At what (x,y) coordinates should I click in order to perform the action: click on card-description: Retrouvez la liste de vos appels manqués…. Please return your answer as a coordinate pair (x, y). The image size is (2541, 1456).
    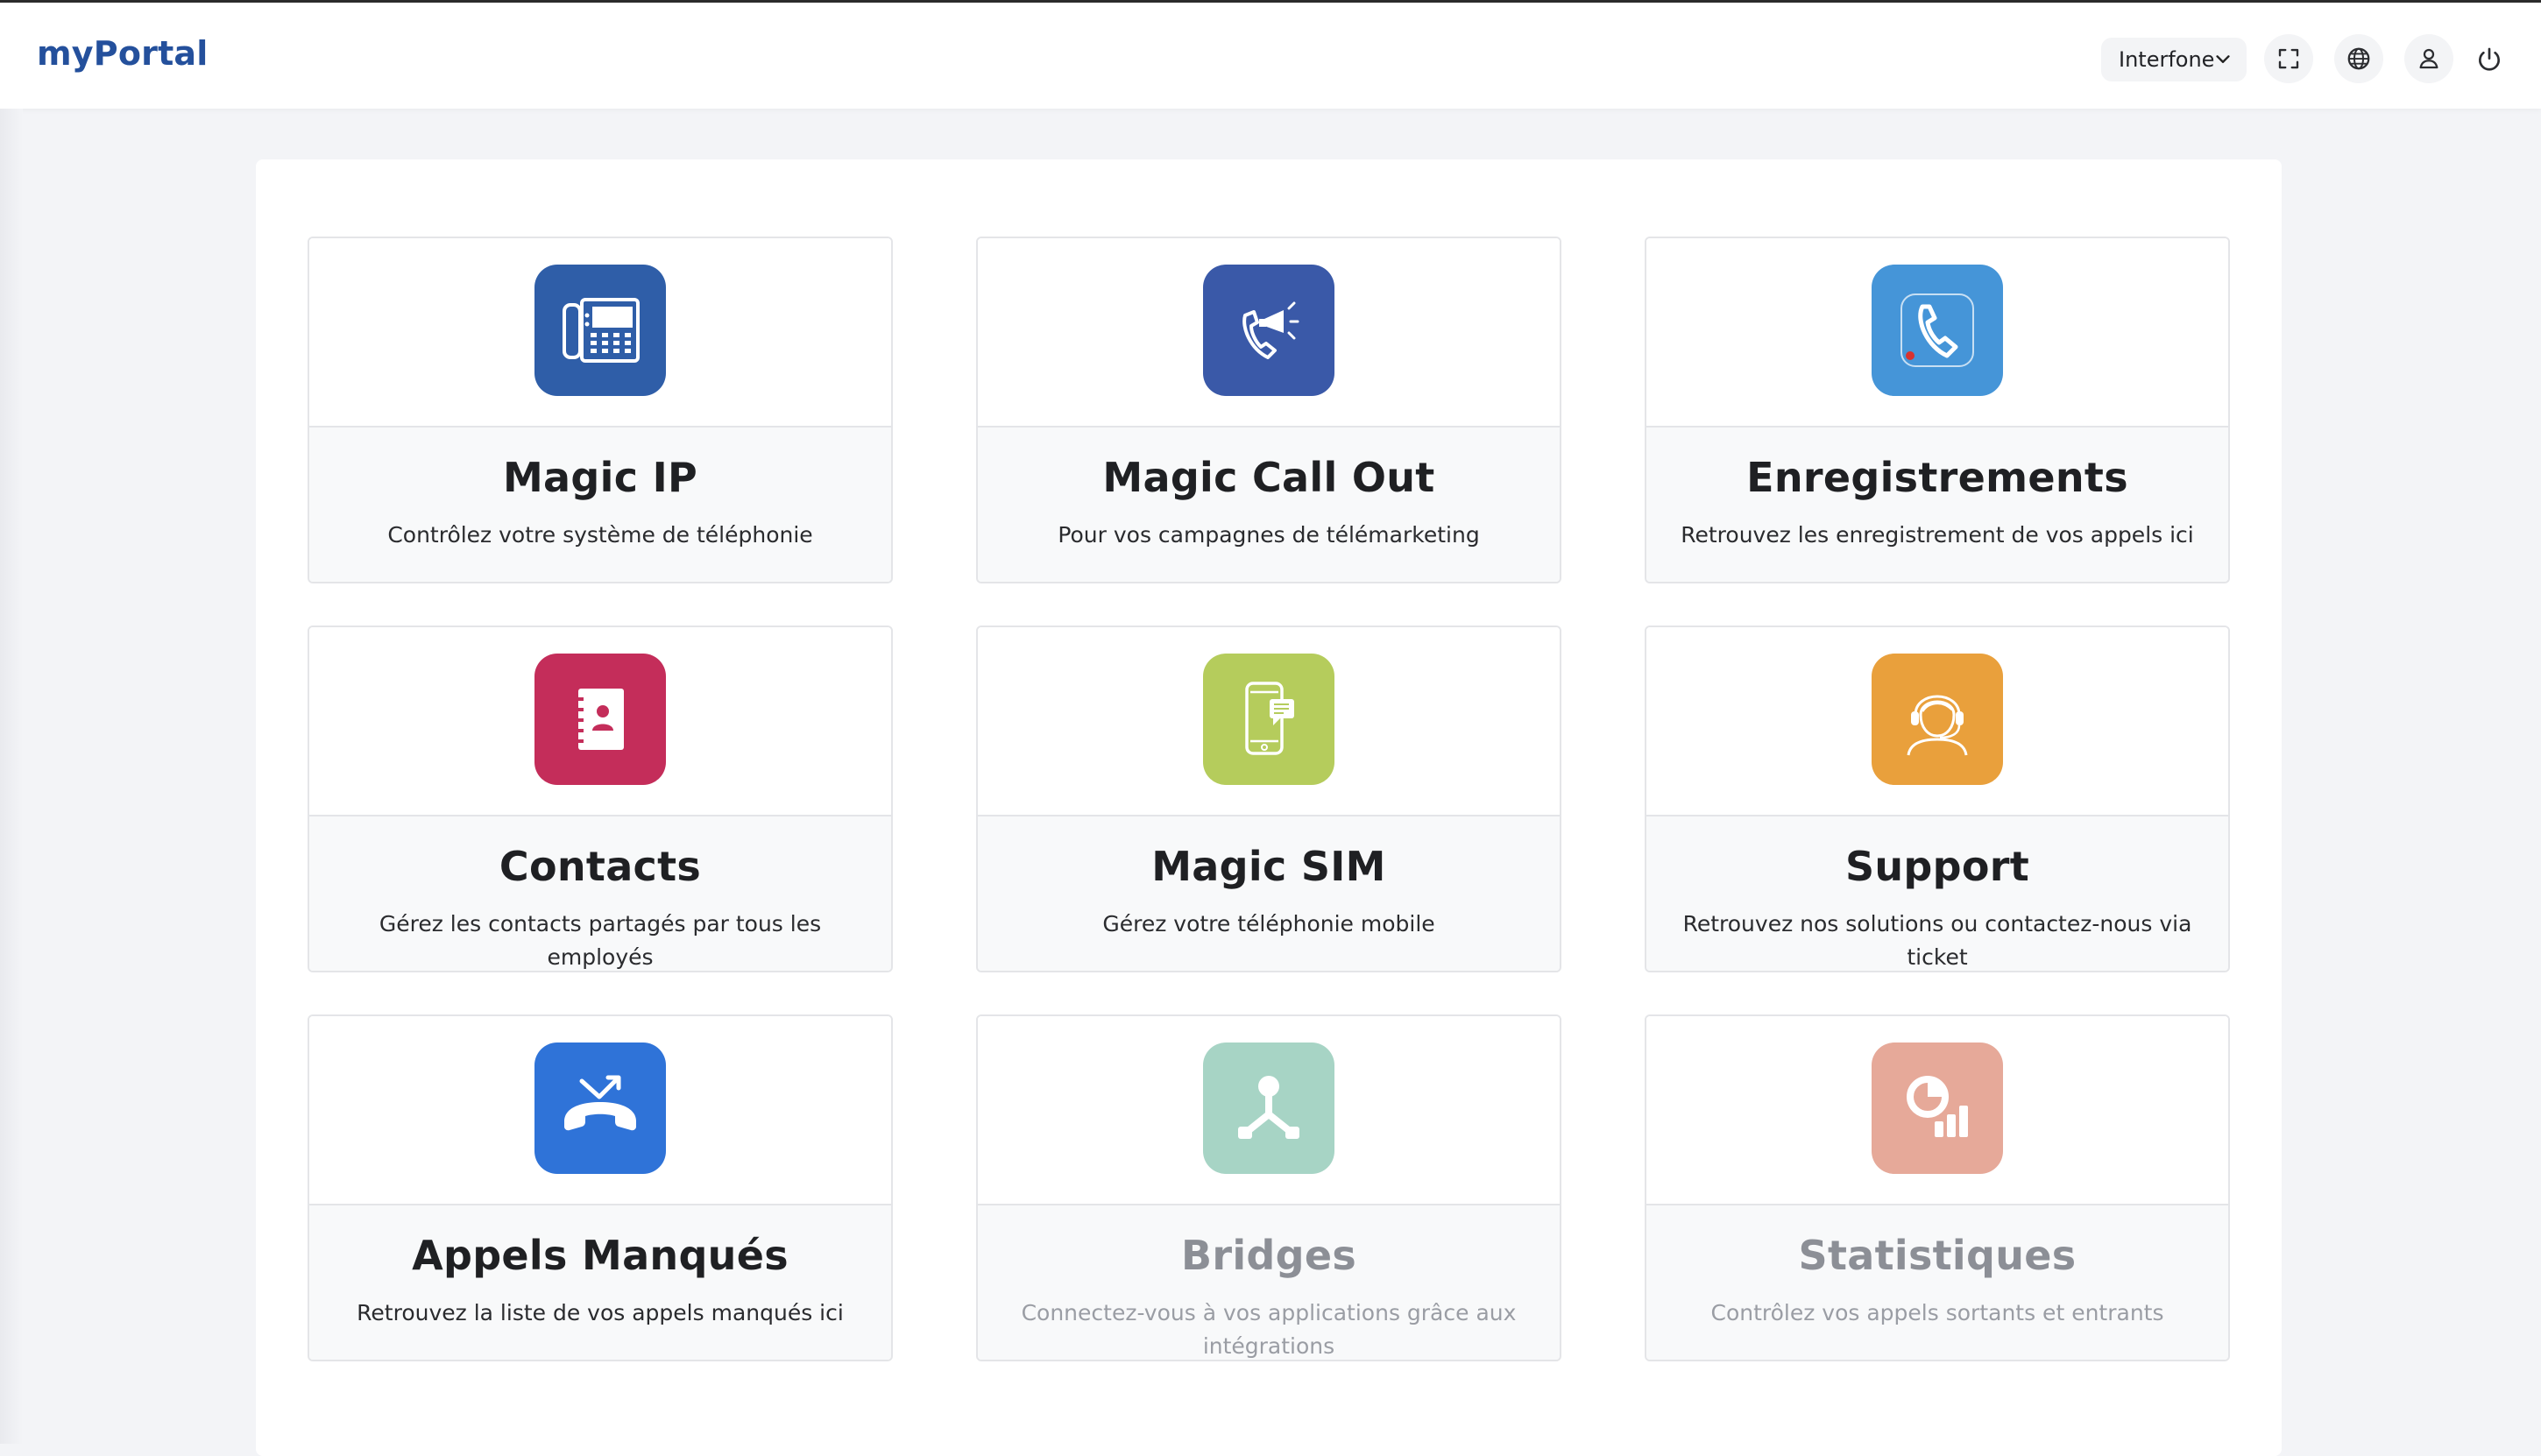
    Looking at the image, I should click on (600, 1312).